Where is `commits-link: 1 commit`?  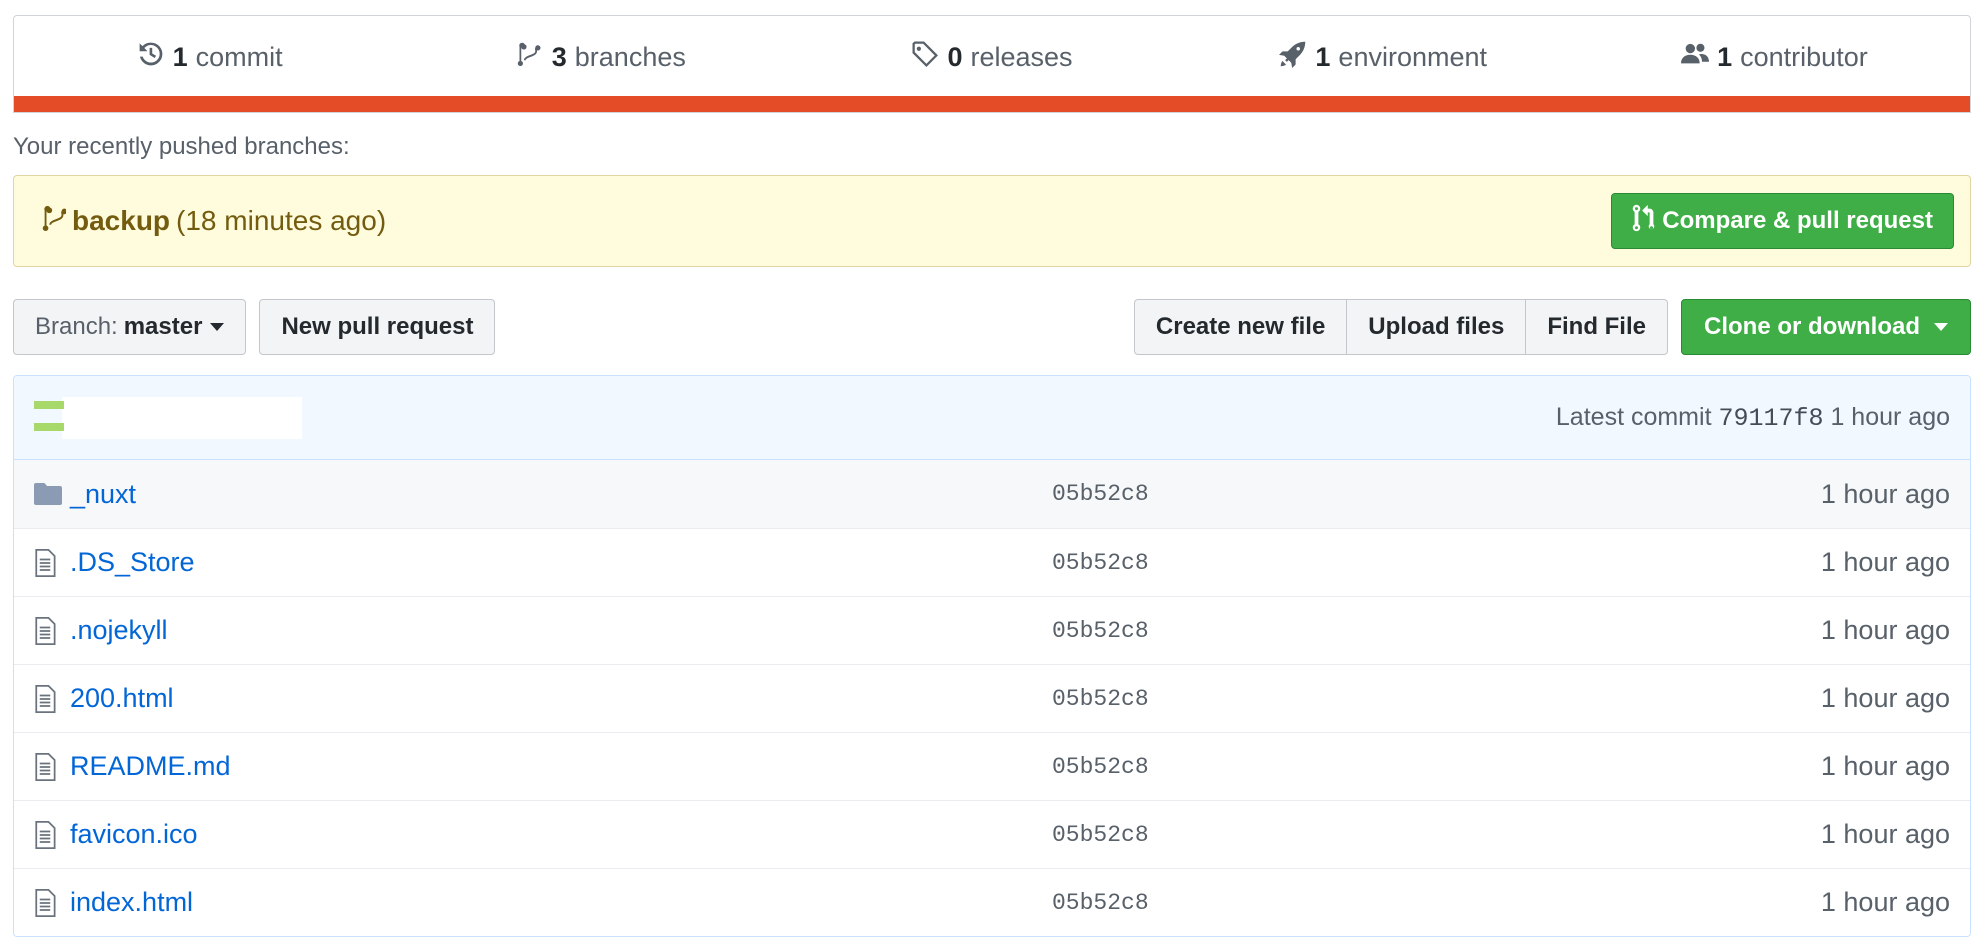 commits-link: 1 commit is located at coordinates (209, 57).